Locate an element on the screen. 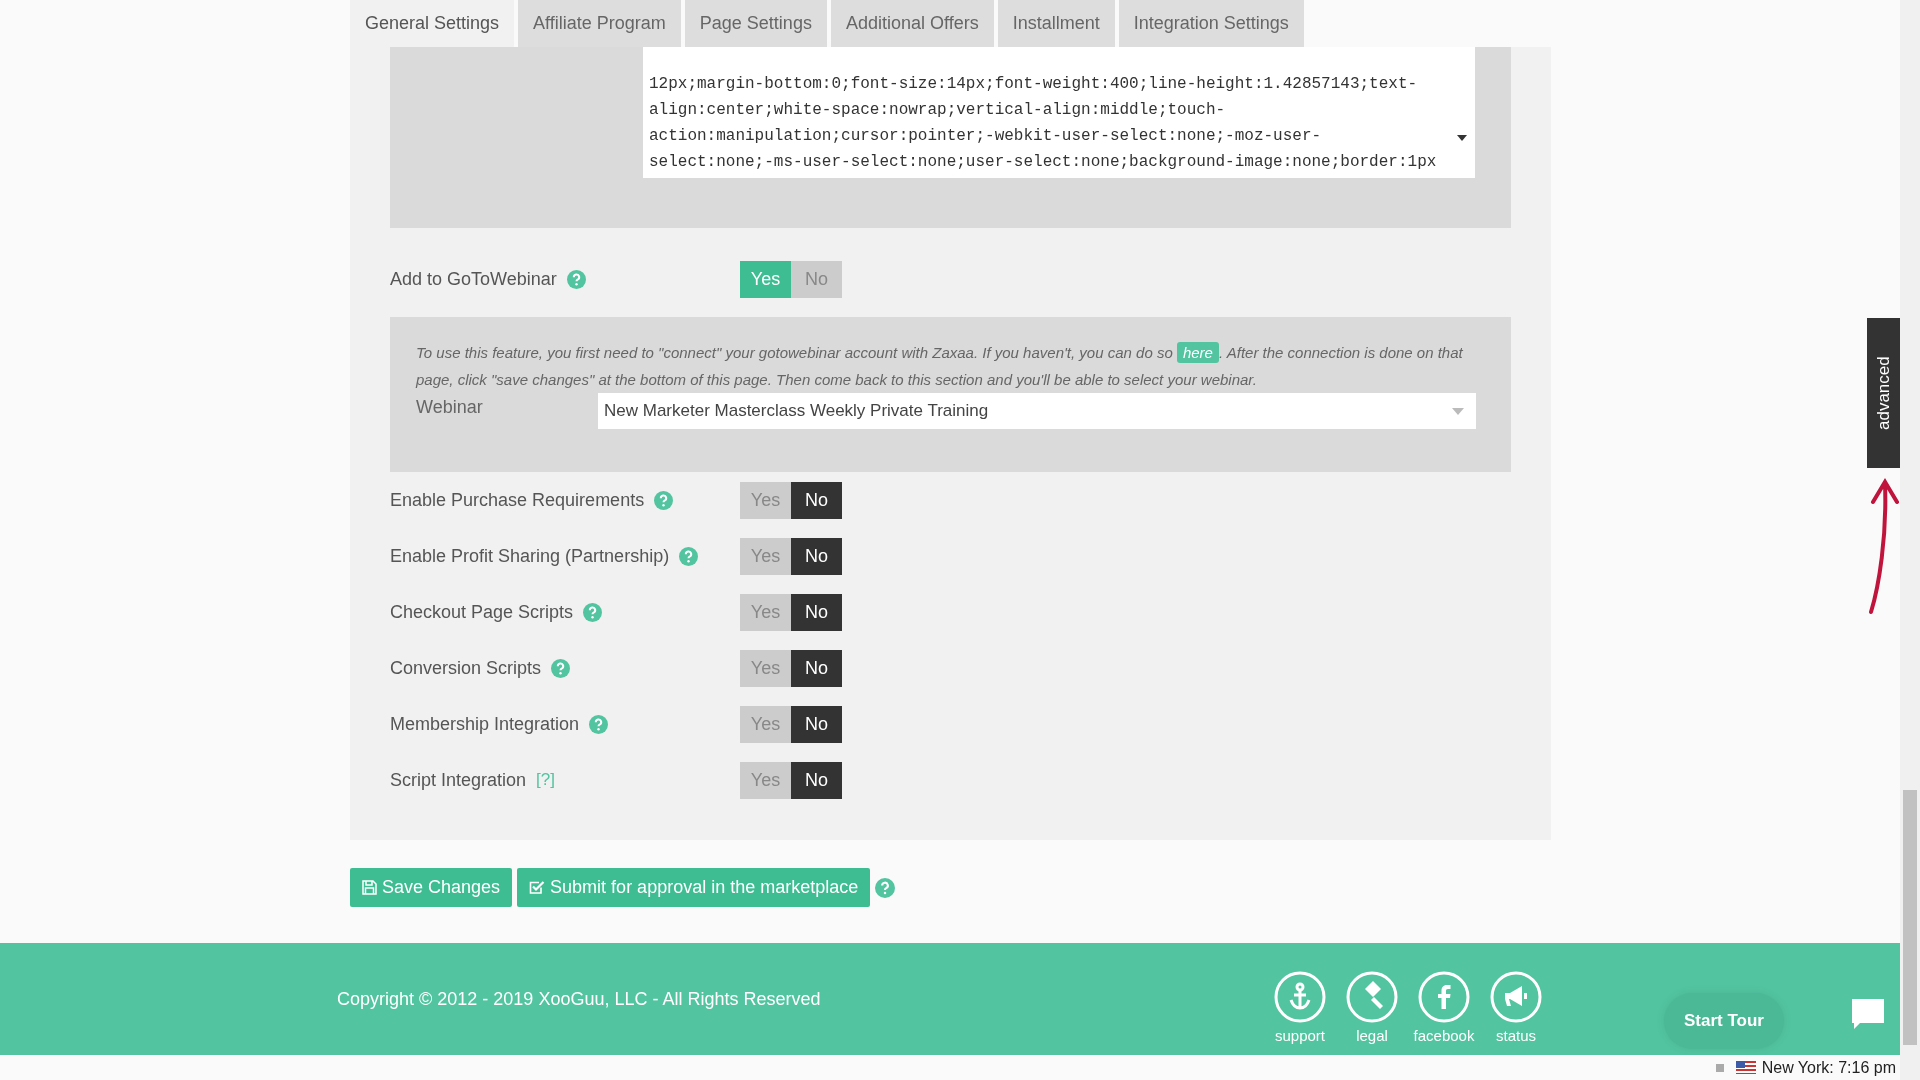 The width and height of the screenshot is (1920, 1080). checkbox-icon is located at coordinates (537, 887).